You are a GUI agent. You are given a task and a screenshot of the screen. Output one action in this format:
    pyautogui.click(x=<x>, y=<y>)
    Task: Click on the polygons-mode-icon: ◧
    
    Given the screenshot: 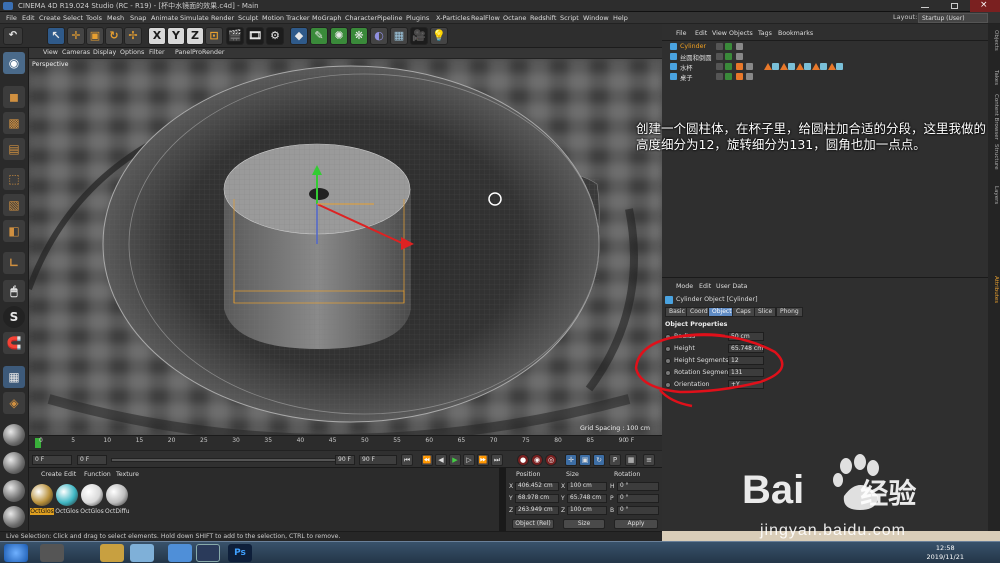 What is the action you would take?
    pyautogui.click(x=14, y=231)
    